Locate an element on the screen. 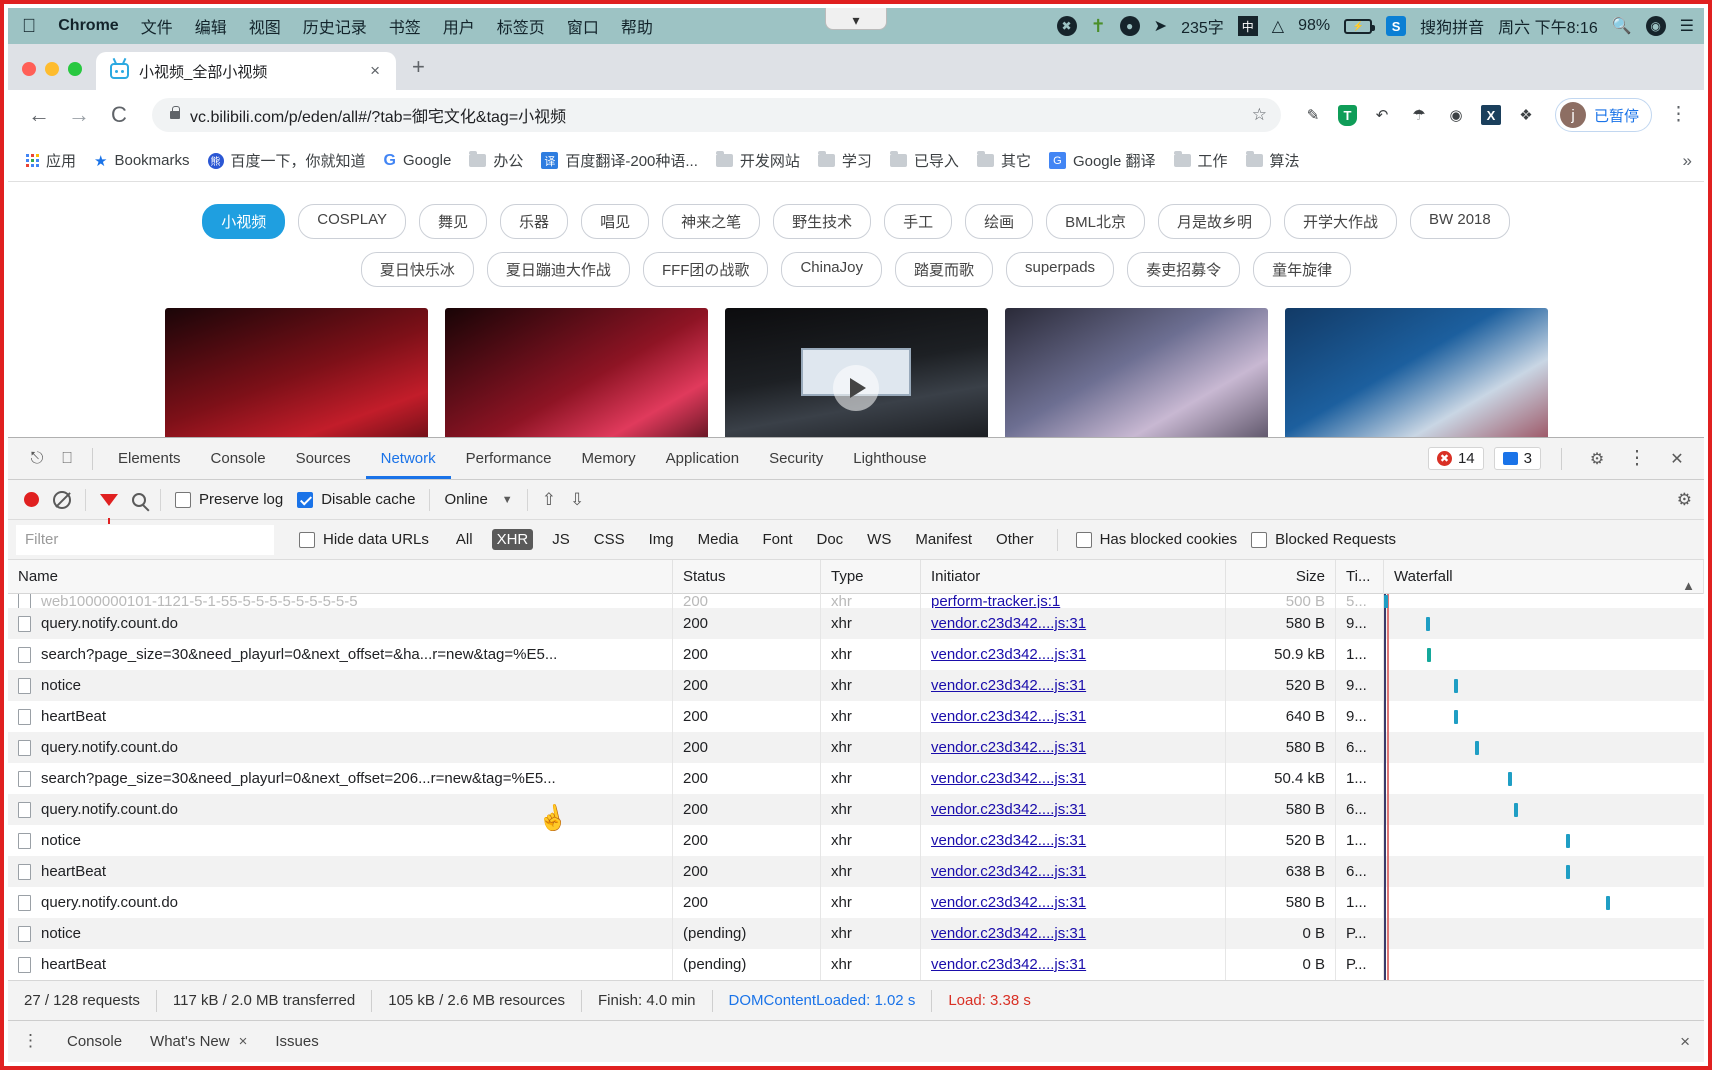  ime-mode-icon: 中 is located at coordinates (1247, 26).